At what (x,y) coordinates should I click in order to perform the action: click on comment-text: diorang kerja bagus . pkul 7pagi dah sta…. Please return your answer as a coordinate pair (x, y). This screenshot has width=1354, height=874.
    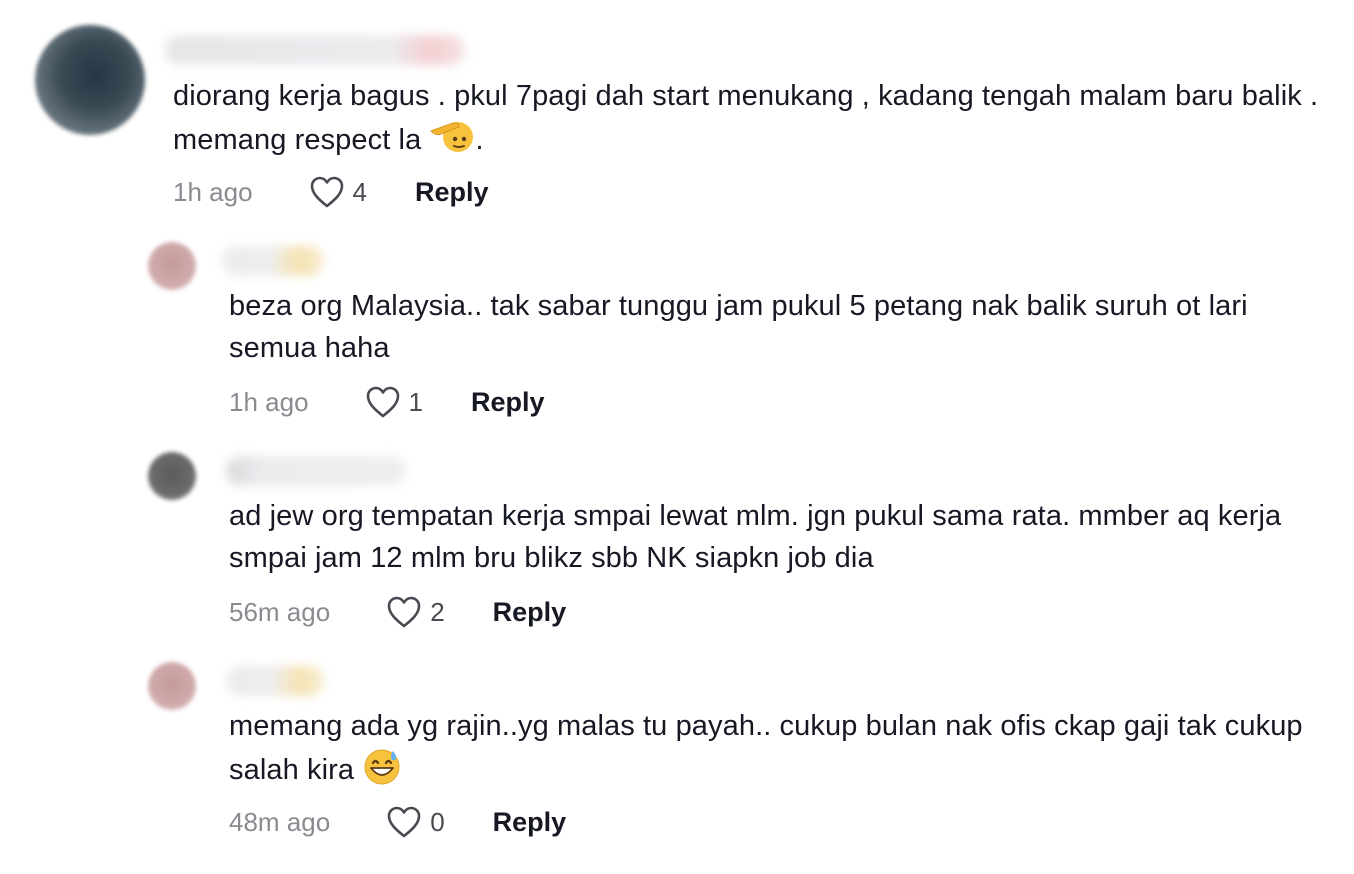
    Looking at the image, I should click on (748, 121).